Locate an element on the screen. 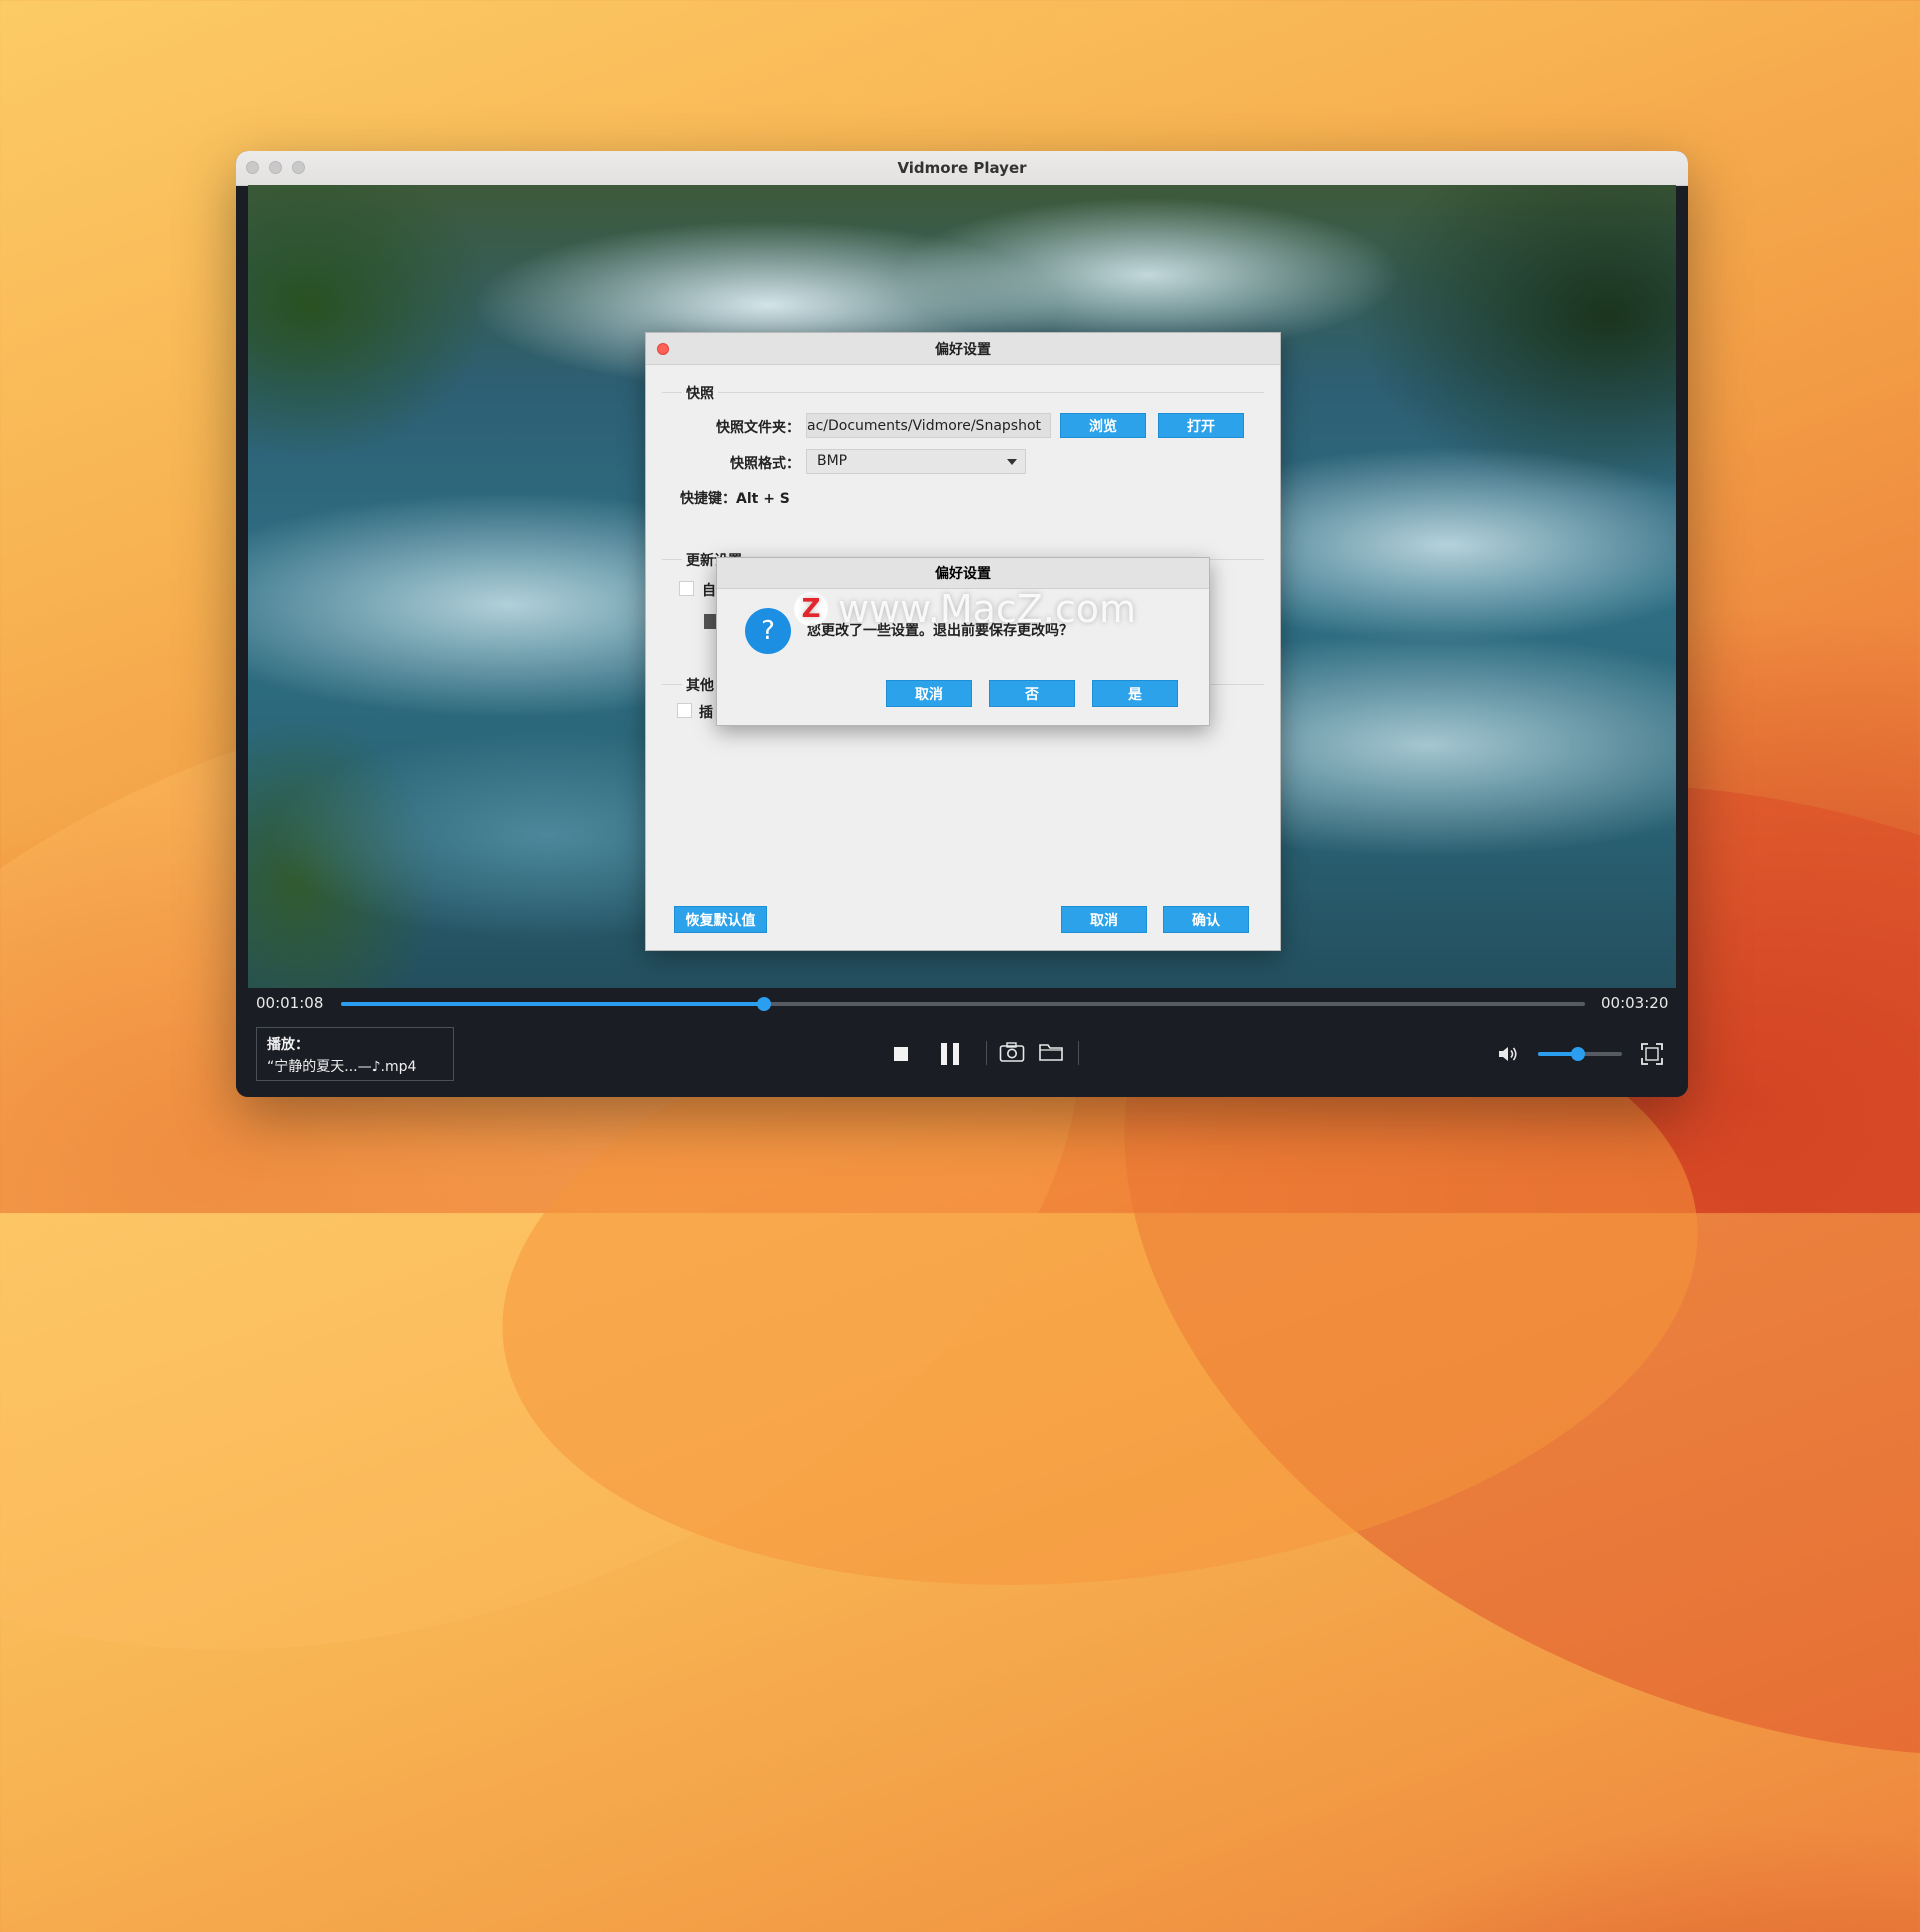 This screenshot has height=1932, width=1920. snapshot-button is located at coordinates (1012, 1052).